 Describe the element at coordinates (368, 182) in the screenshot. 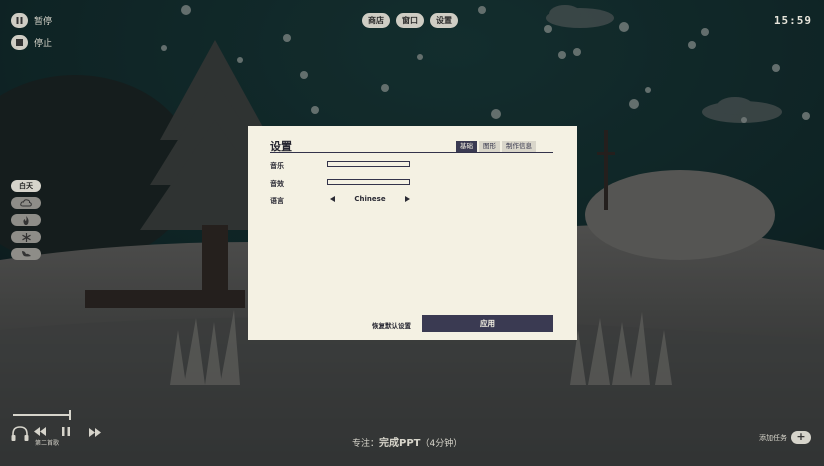

I see `sfx-volume-slider` at that location.